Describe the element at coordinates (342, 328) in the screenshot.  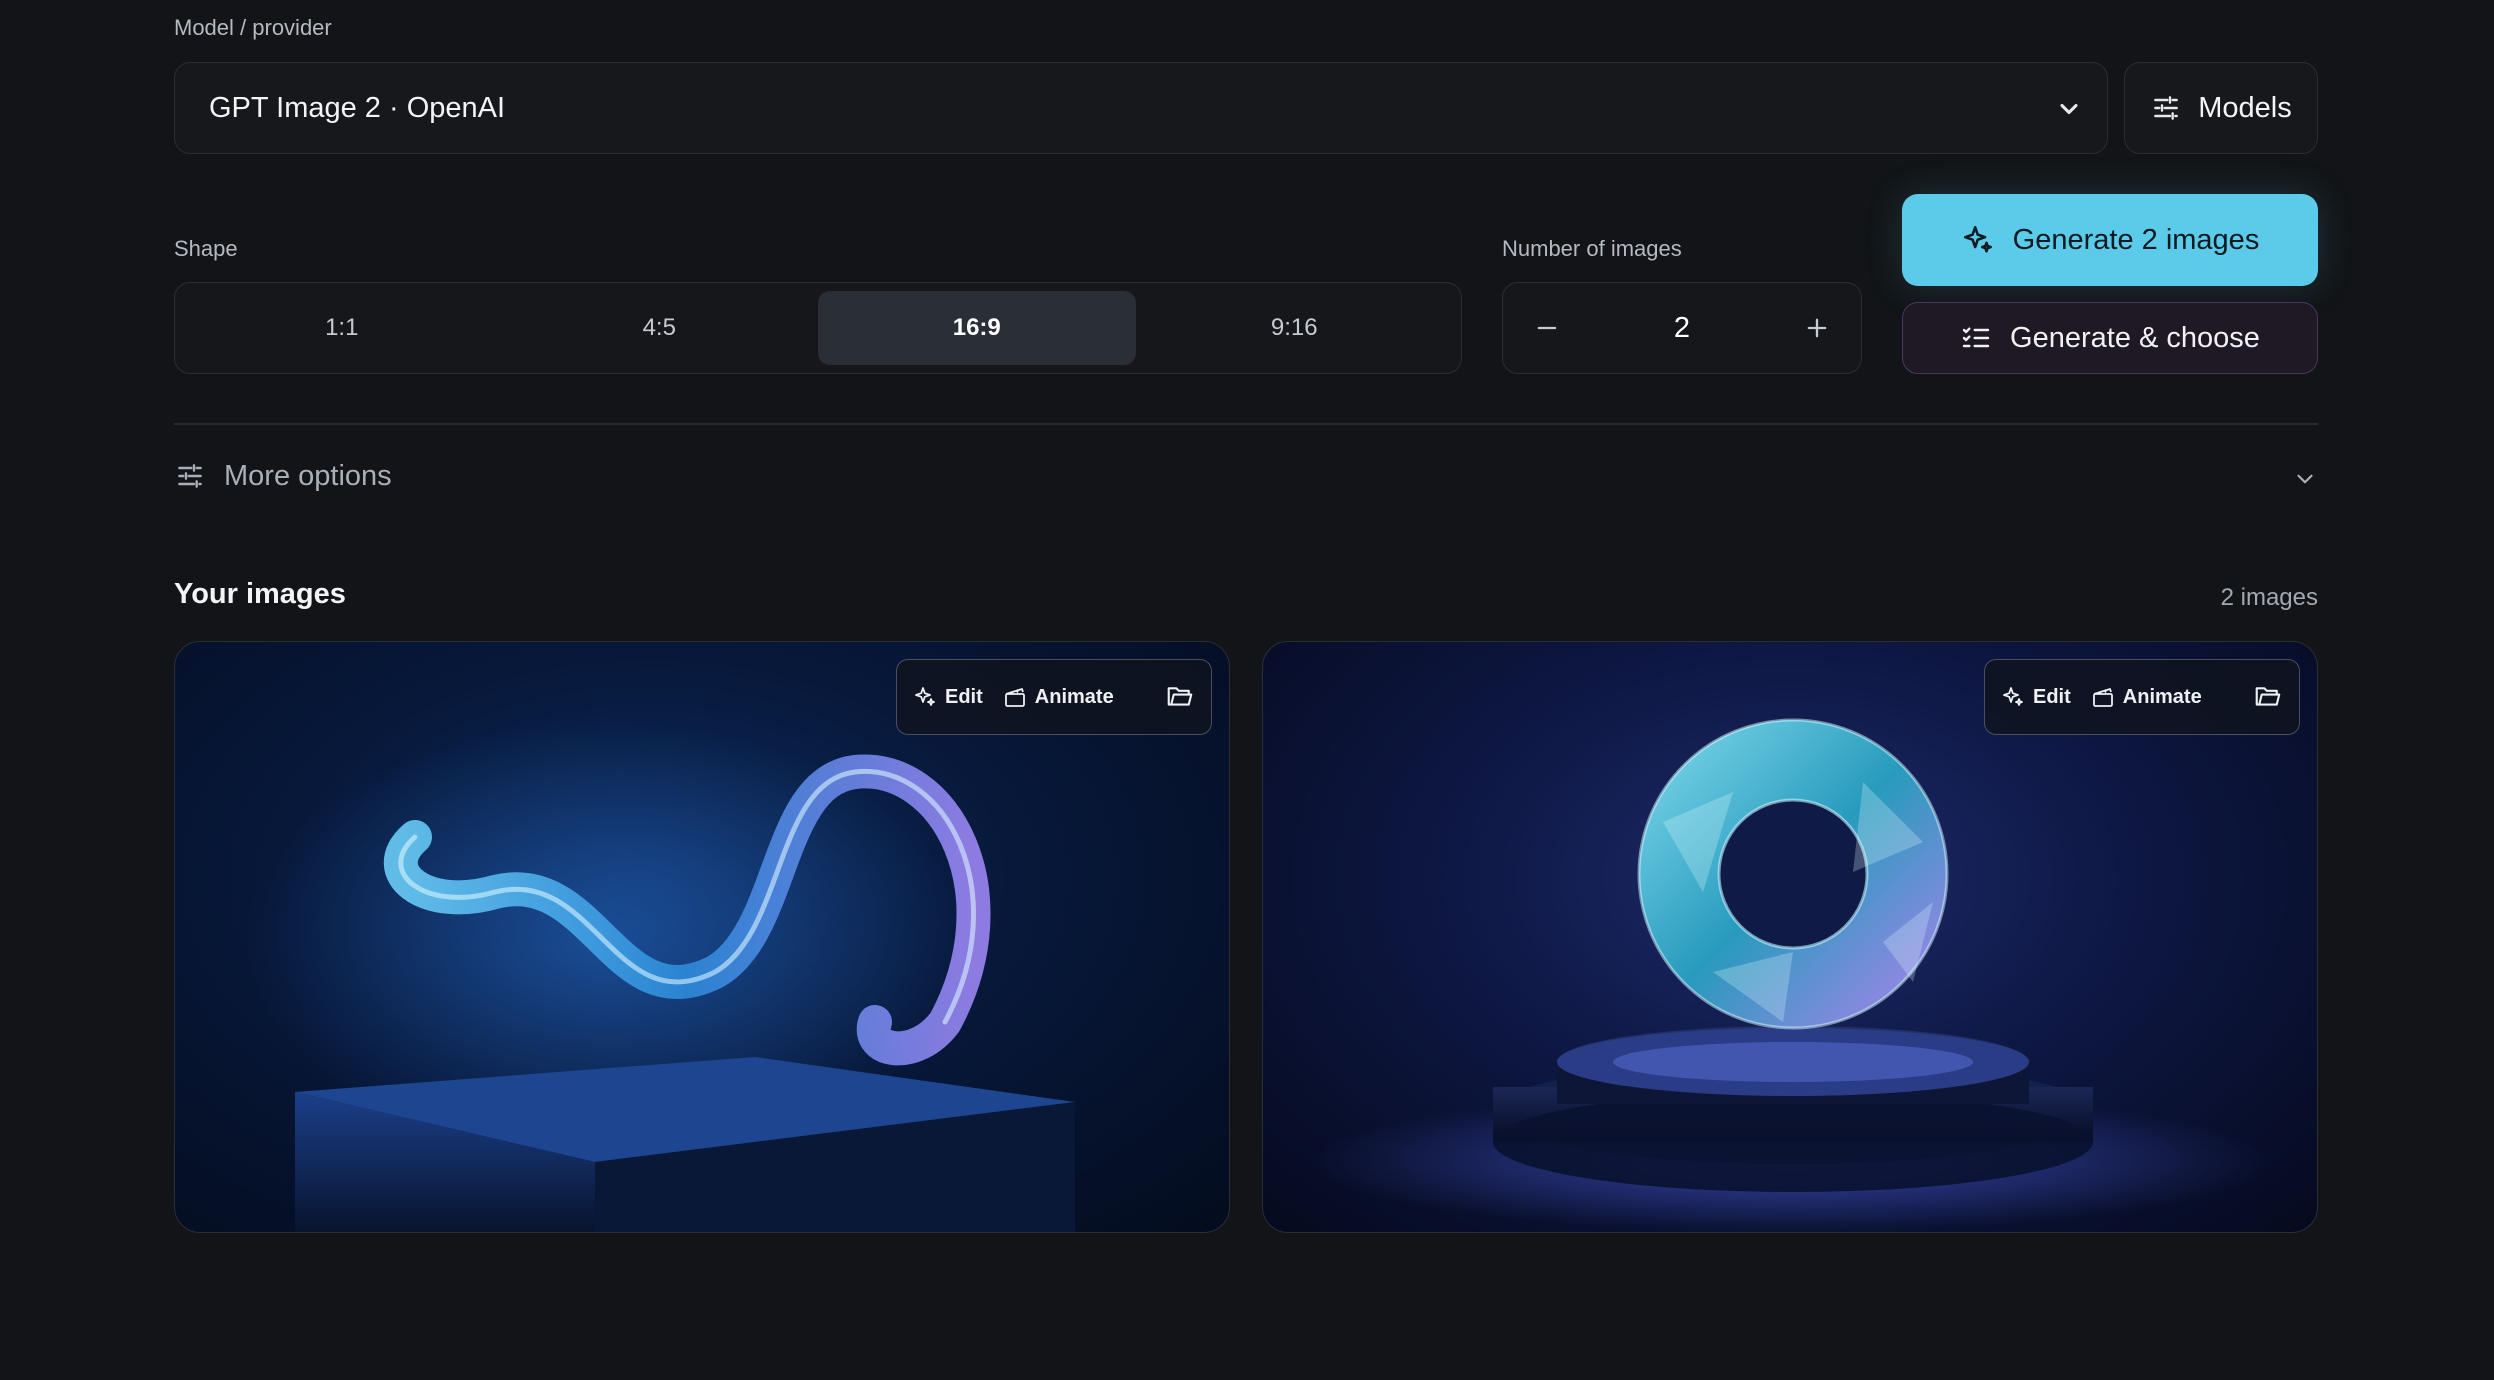
I see `shape-option-1-1: 1:1` at that location.